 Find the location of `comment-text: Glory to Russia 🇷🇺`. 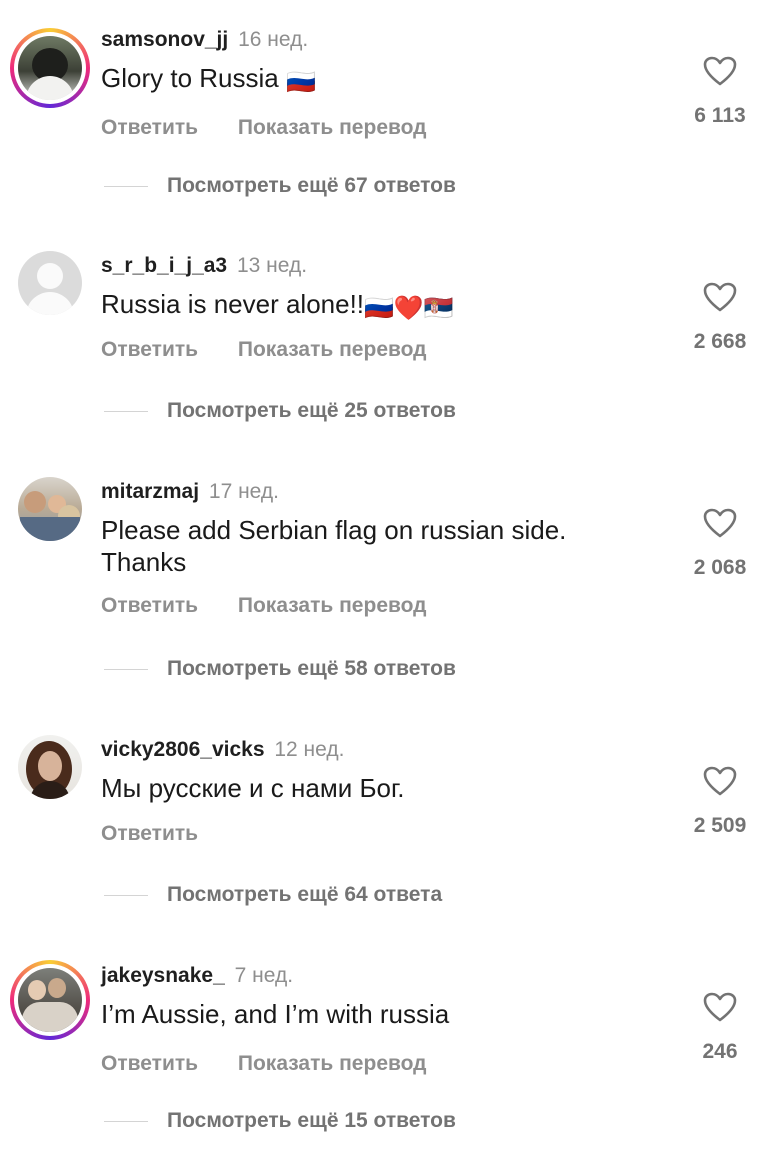

comment-text: Glory to Russia 🇷🇺 is located at coordinates (208, 79).